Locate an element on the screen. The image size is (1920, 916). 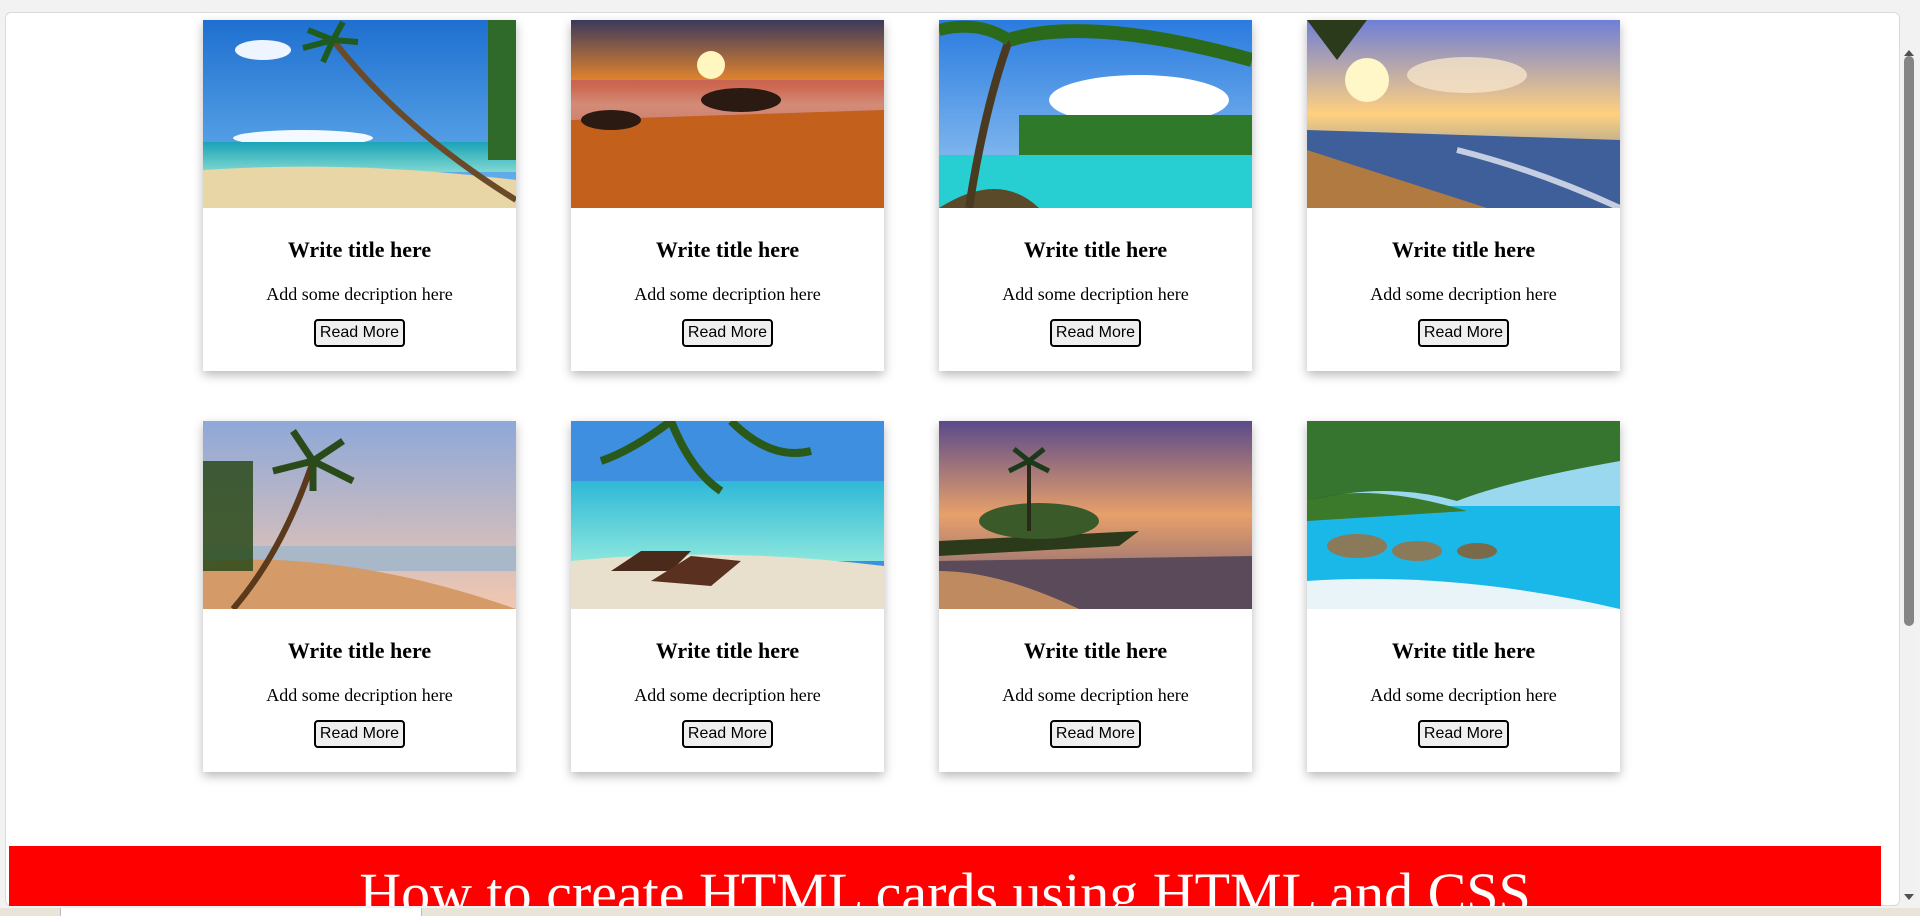
vertical-scrollbar is located at coordinates (1909, 475).